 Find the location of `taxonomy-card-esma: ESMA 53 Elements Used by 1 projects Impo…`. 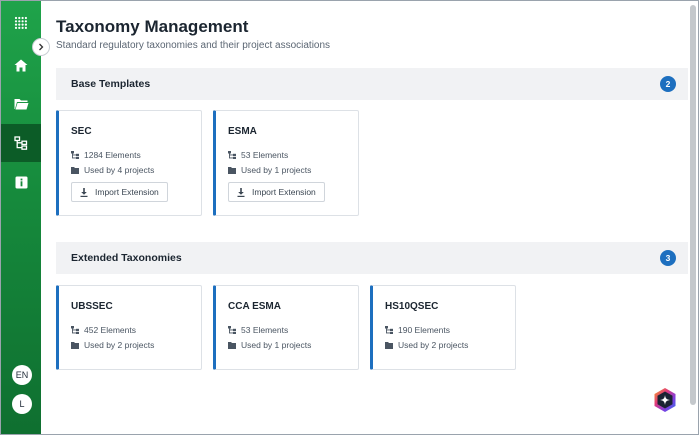

taxonomy-card-esma: ESMA 53 Elements Used by 1 projects Impo… is located at coordinates (286, 163).